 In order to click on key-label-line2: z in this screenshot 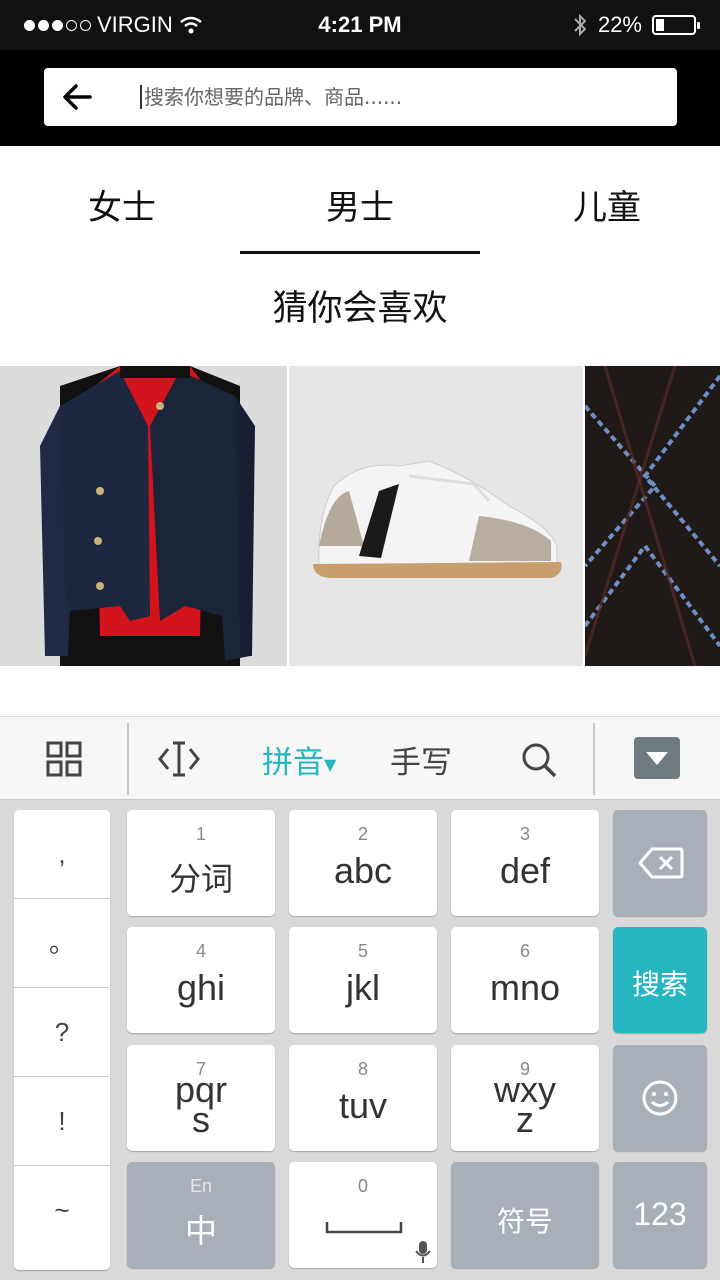, I will do `click(525, 1119)`.